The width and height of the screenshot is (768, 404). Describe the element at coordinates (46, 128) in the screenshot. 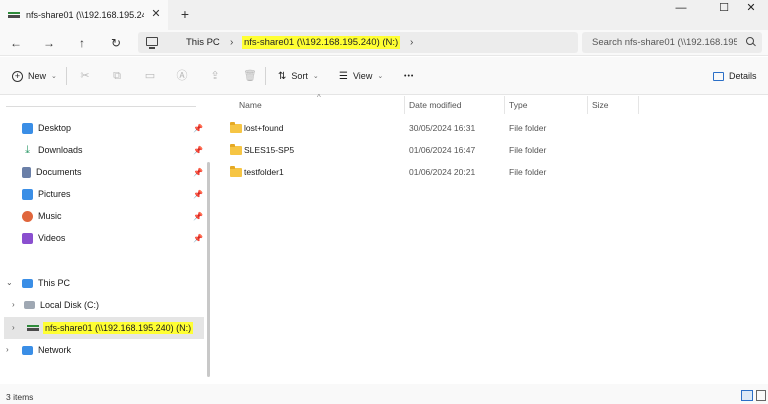

I see `sidebar-item-desktop: Desktop` at that location.